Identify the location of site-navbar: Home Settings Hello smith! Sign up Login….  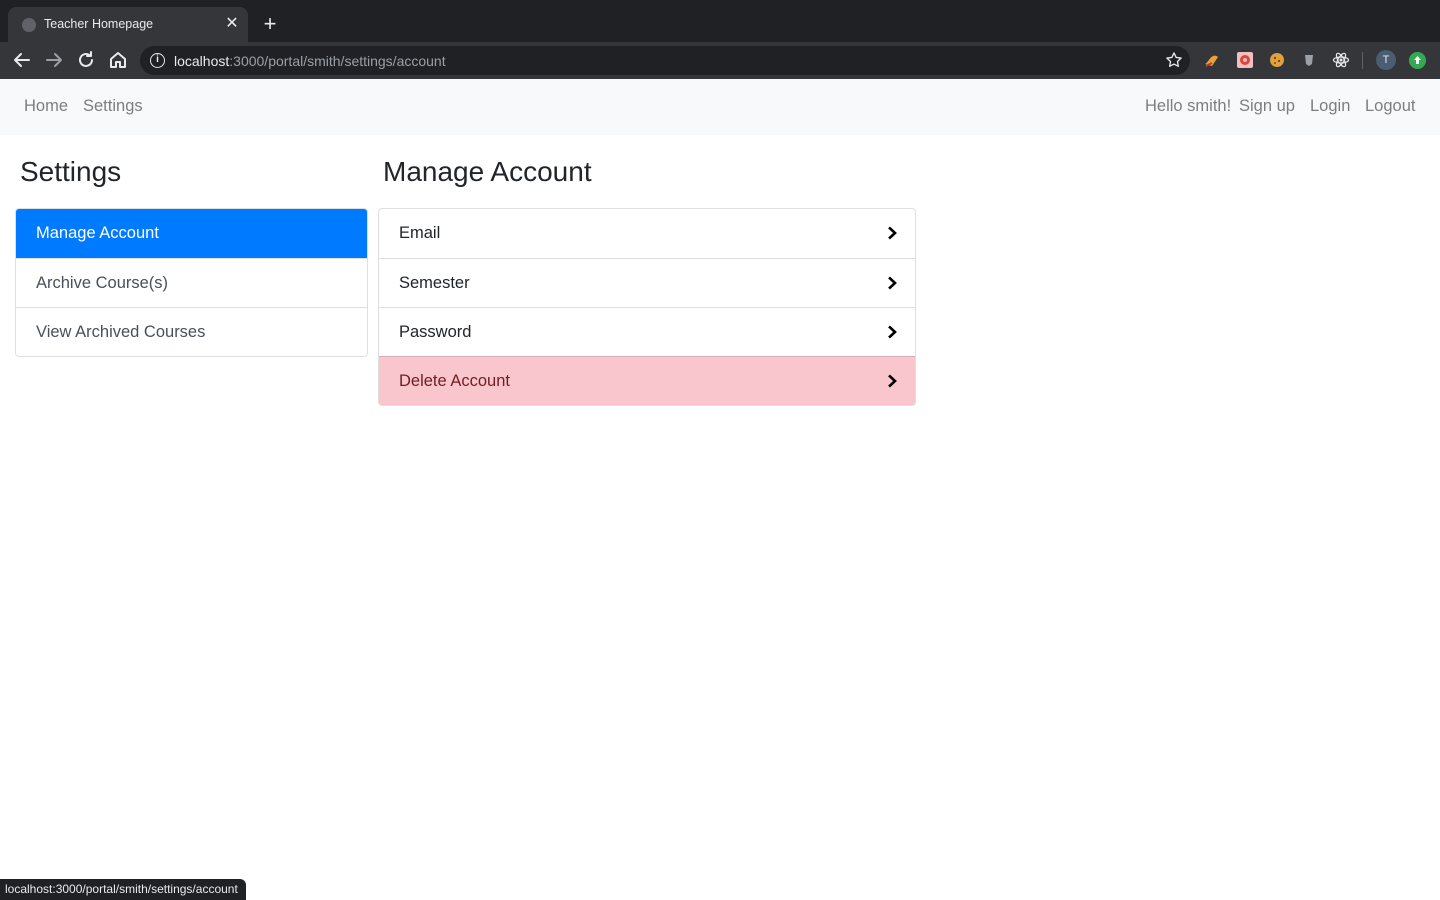
(720, 107).